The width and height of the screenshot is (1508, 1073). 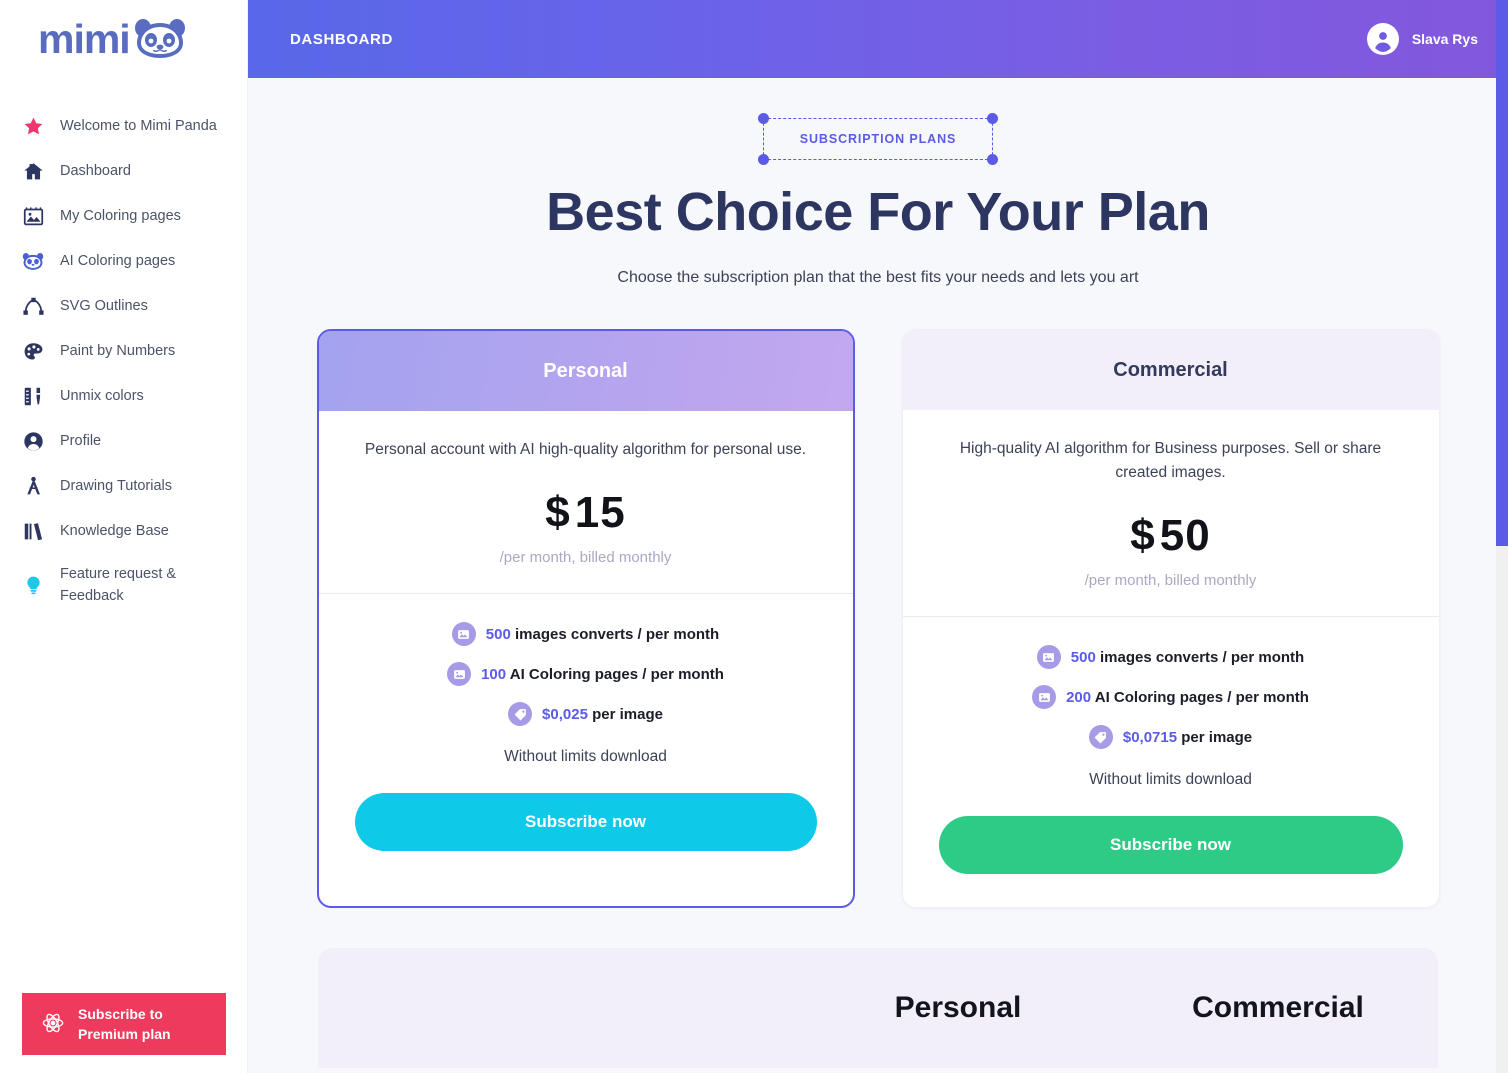 I want to click on subscription-badge-label: SUBSCRIPTION PLANS, so click(x=878, y=139).